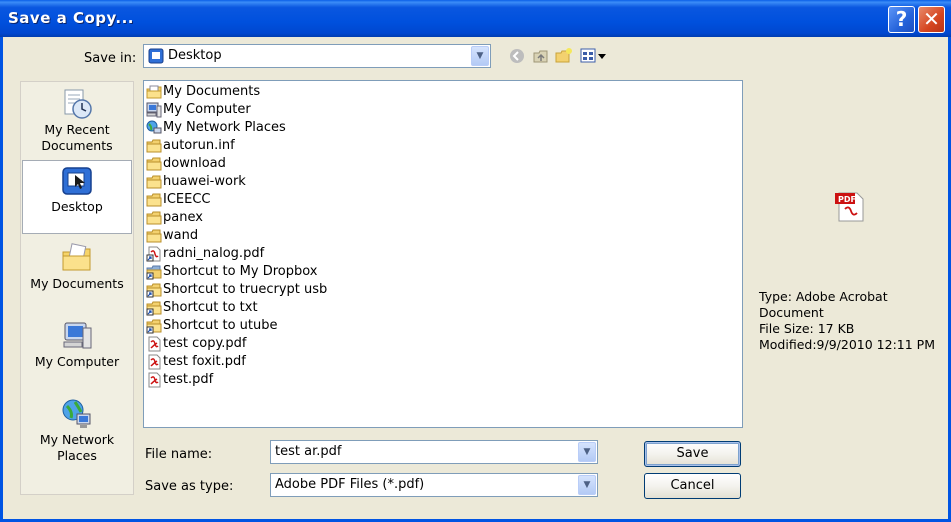 The image size is (951, 522). What do you see at coordinates (807, 328) in the screenshot?
I see `preview-size: File Size: 17 KB` at bounding box center [807, 328].